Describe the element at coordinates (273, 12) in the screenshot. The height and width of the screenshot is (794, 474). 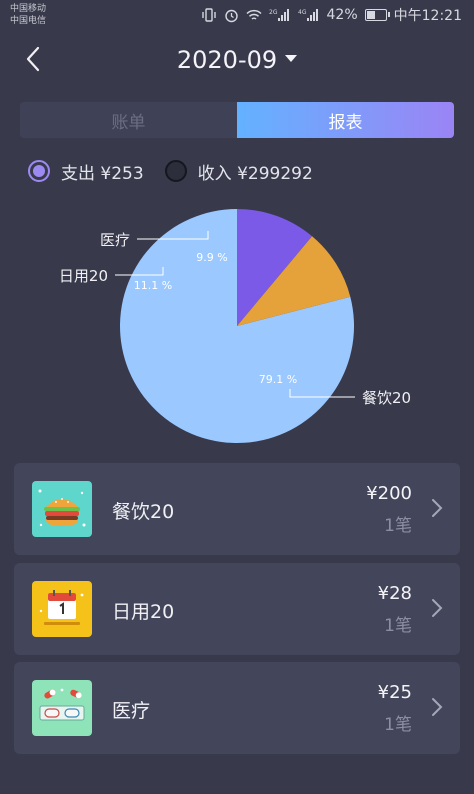
I see `network-type-label-1: 2G` at that location.